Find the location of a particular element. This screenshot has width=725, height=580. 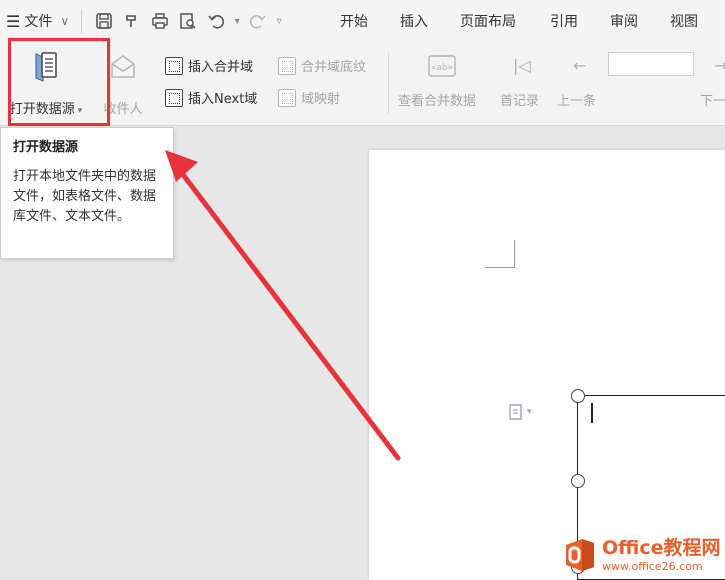

tab-home: 开始 is located at coordinates (360, 21).